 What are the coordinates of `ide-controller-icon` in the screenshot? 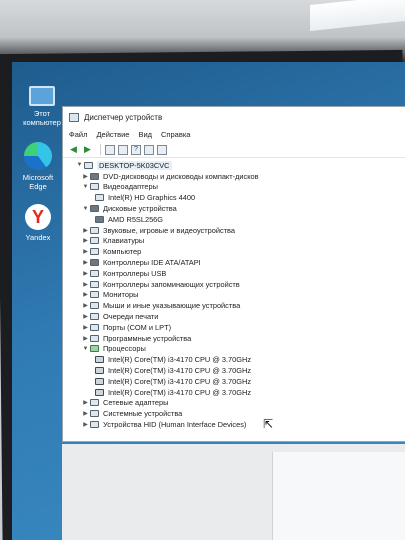 It's located at (94, 263).